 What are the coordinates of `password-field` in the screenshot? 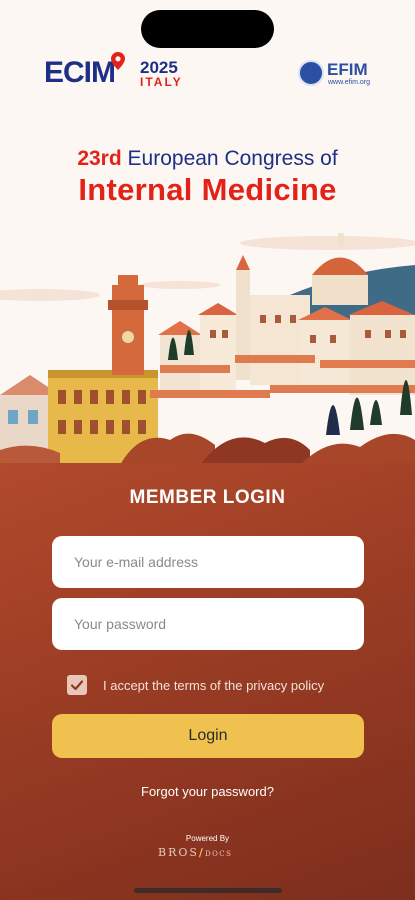 It's located at (208, 624).